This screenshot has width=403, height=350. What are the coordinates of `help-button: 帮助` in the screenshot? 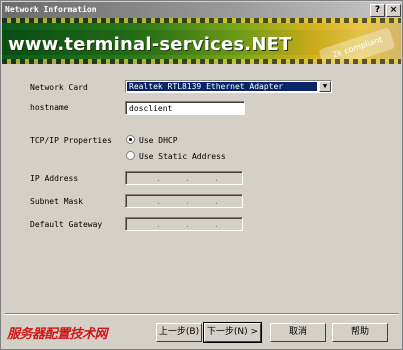 It's located at (360, 332).